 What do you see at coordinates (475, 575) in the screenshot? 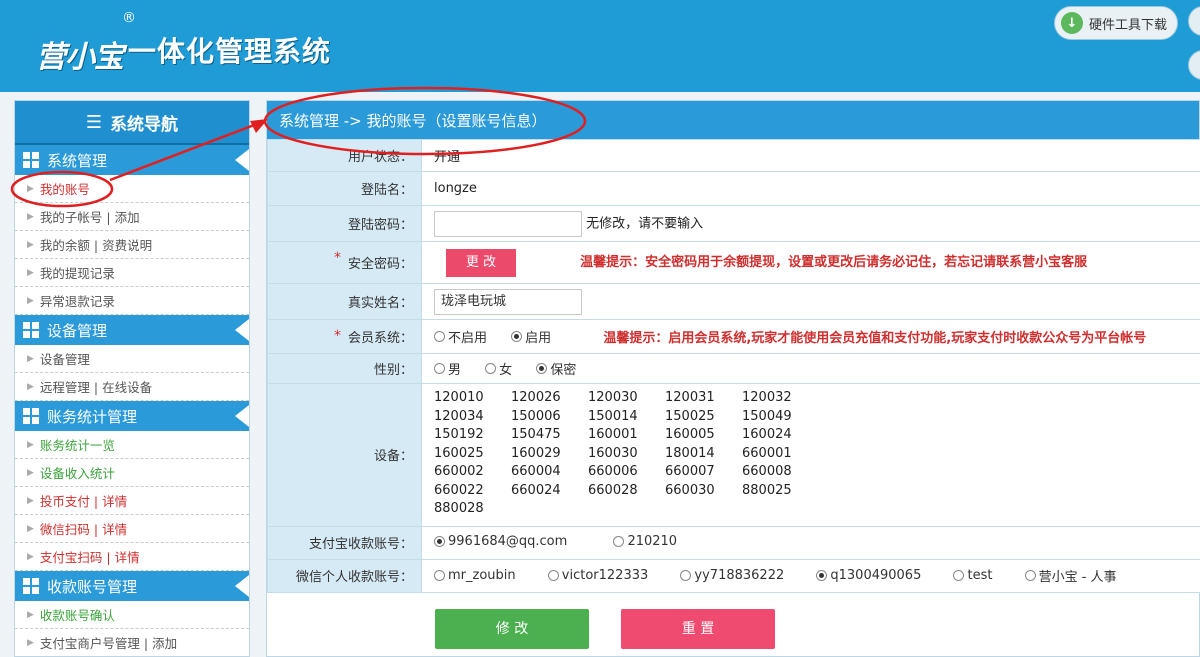
I see `wechat-radio-1: mr_zoubin` at bounding box center [475, 575].